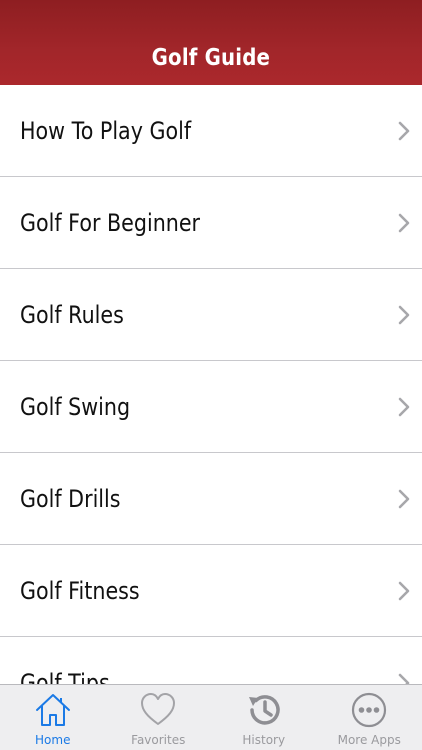 Image resolution: width=422 pixels, height=750 pixels. I want to click on nav-bar: Golf Guide, so click(211, 42).